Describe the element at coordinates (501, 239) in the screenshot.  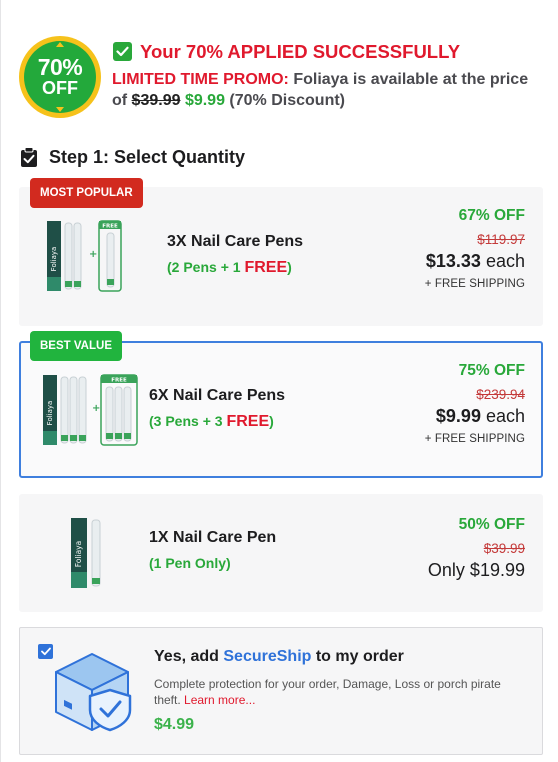
I see `offer-3x-old-price: $119.97` at that location.